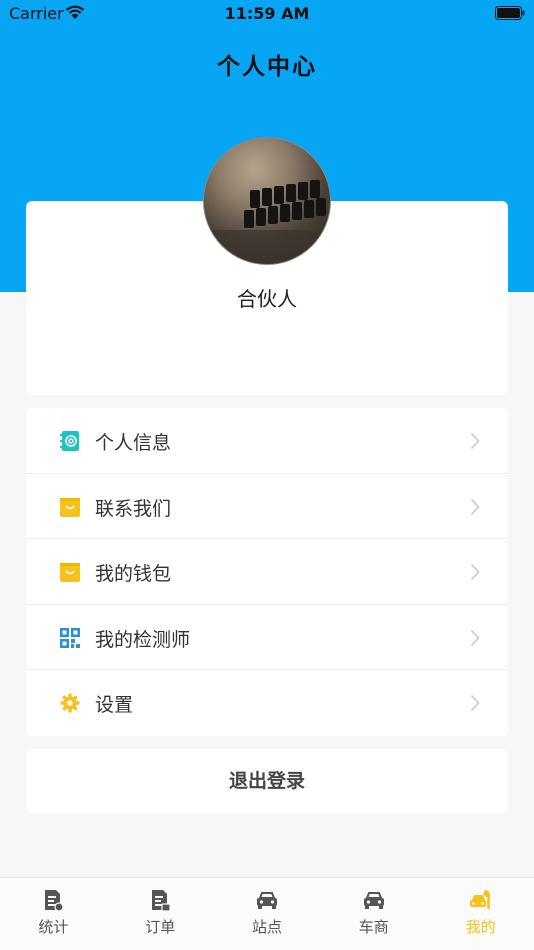 The image size is (534, 950). Describe the element at coordinates (266, 927) in the screenshot. I see `tab-label: 站点` at that location.